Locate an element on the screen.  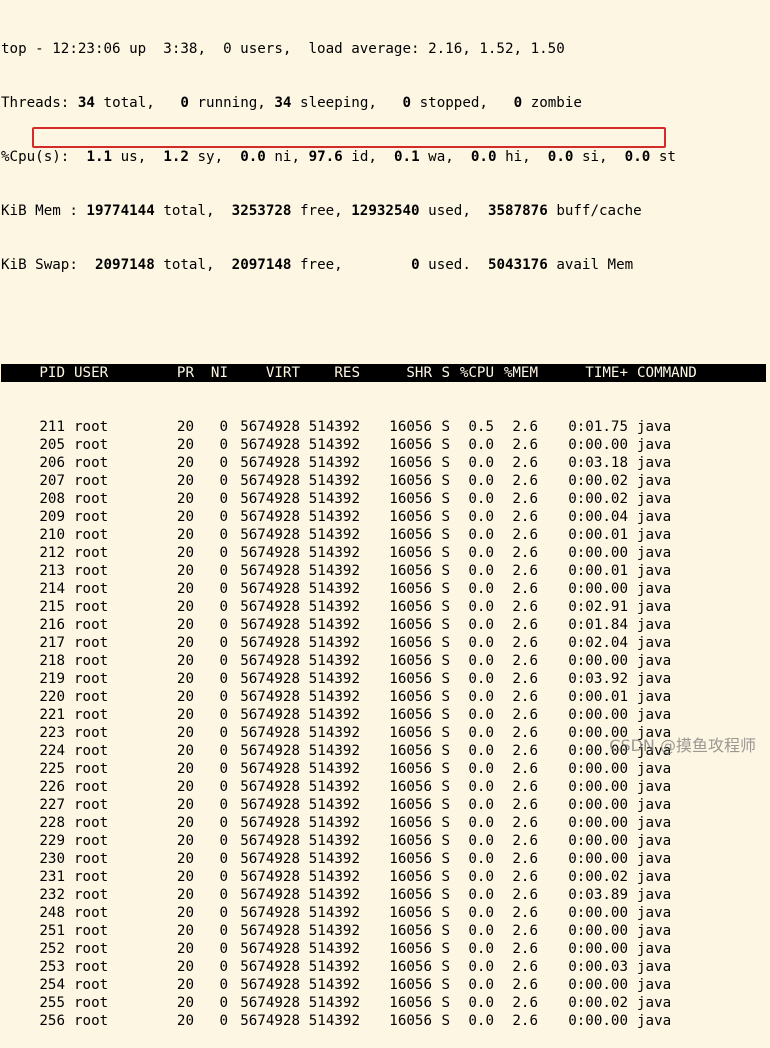
cell-pid: 255 is located at coordinates (52, 1003).